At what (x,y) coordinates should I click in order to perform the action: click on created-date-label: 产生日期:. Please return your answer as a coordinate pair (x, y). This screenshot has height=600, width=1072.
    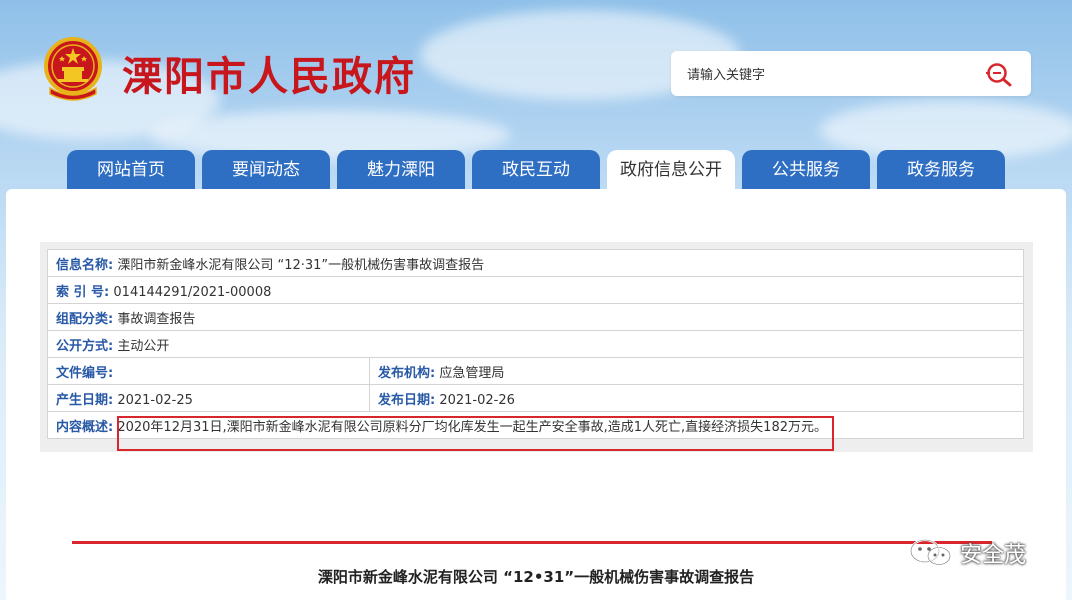
    Looking at the image, I should click on (85, 400).